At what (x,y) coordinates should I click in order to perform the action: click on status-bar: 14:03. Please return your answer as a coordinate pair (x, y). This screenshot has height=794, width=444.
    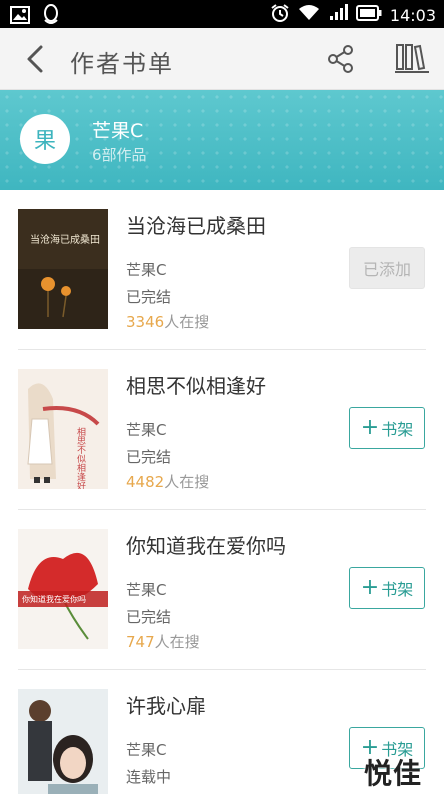
    Looking at the image, I should click on (222, 14).